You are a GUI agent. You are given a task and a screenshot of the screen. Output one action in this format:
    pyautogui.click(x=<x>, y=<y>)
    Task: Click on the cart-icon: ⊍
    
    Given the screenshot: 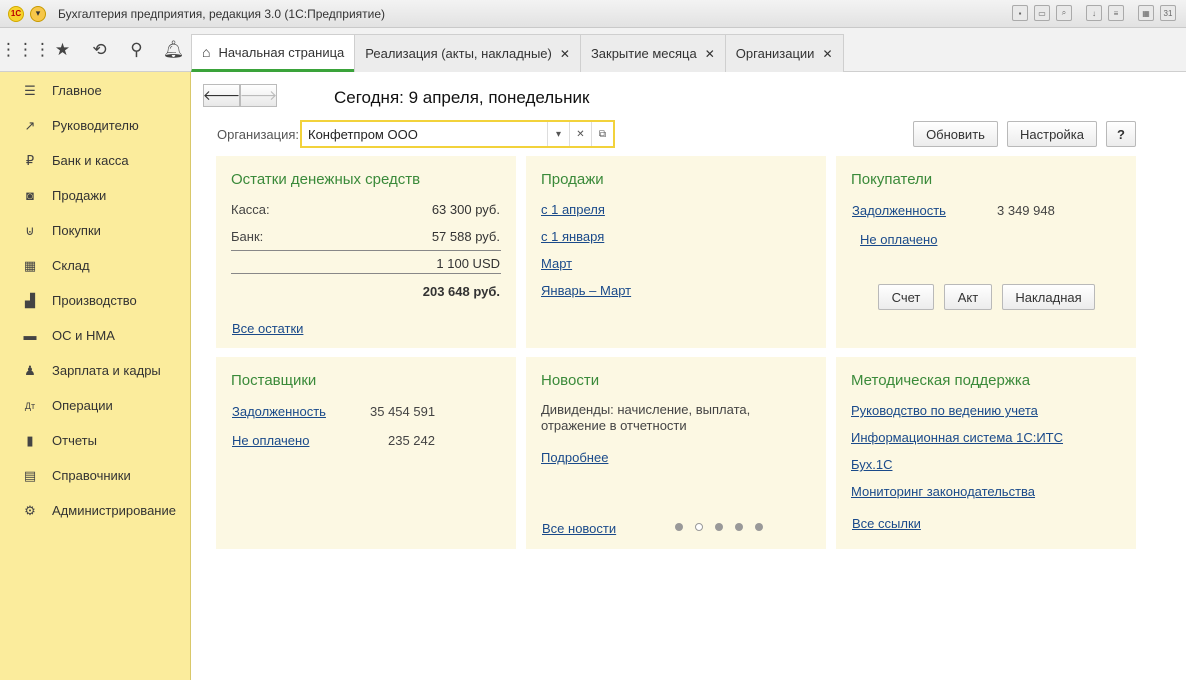 What is the action you would take?
    pyautogui.click(x=30, y=230)
    